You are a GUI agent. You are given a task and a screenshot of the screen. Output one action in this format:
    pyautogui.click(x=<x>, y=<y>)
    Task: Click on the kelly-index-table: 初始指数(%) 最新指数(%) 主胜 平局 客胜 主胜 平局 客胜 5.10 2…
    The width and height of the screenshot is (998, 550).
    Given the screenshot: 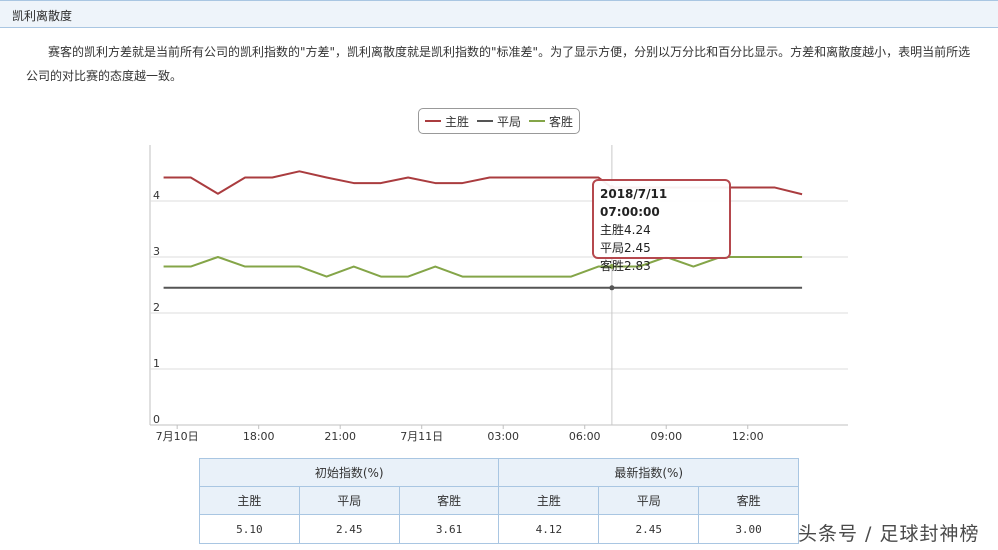 What is the action you would take?
    pyautogui.click(x=498, y=501)
    